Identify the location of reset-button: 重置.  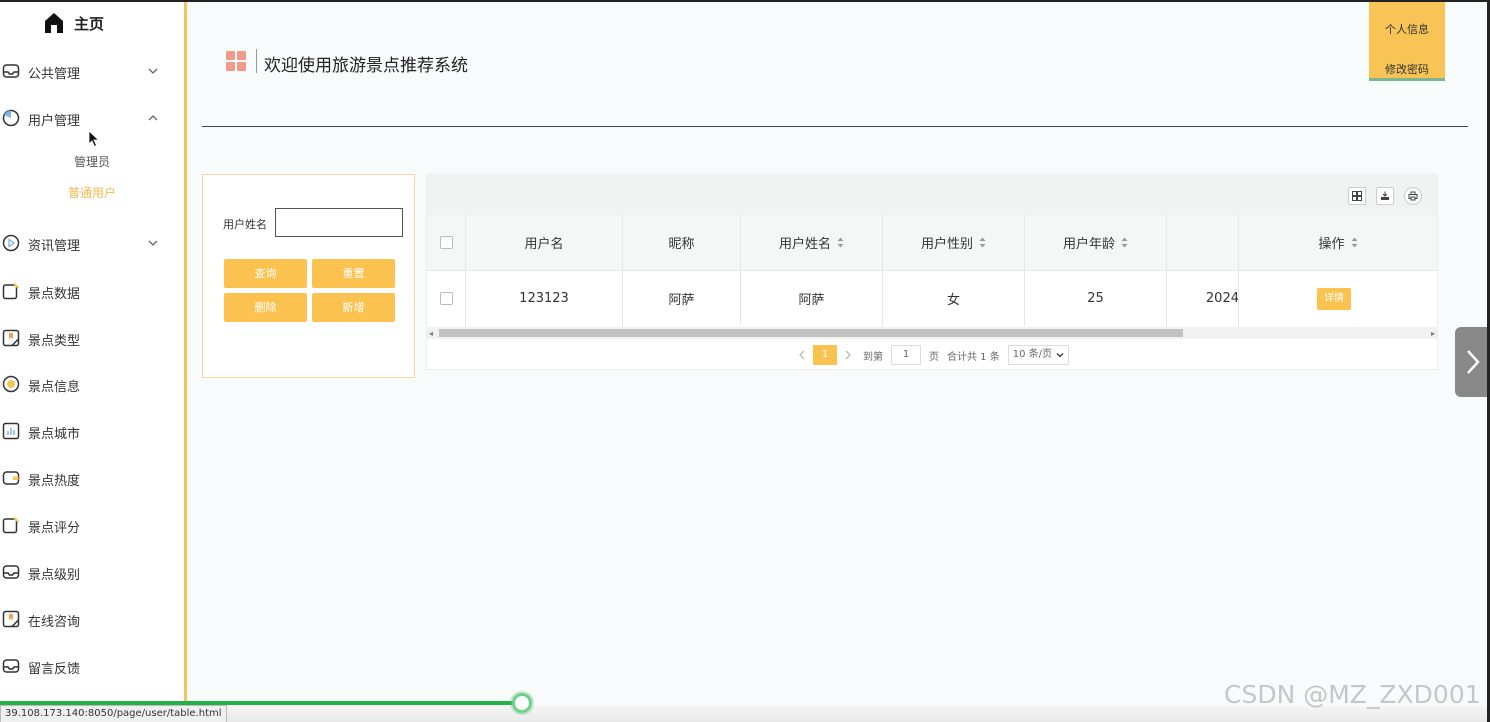
(353, 273).